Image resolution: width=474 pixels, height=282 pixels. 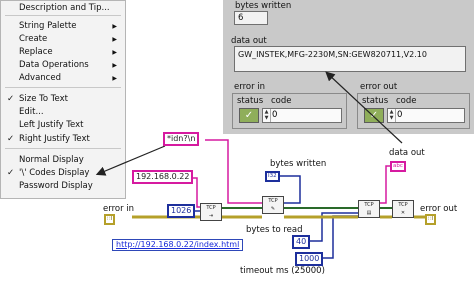 I want to click on error-in-terminal-label: error in, so click(x=119, y=209).